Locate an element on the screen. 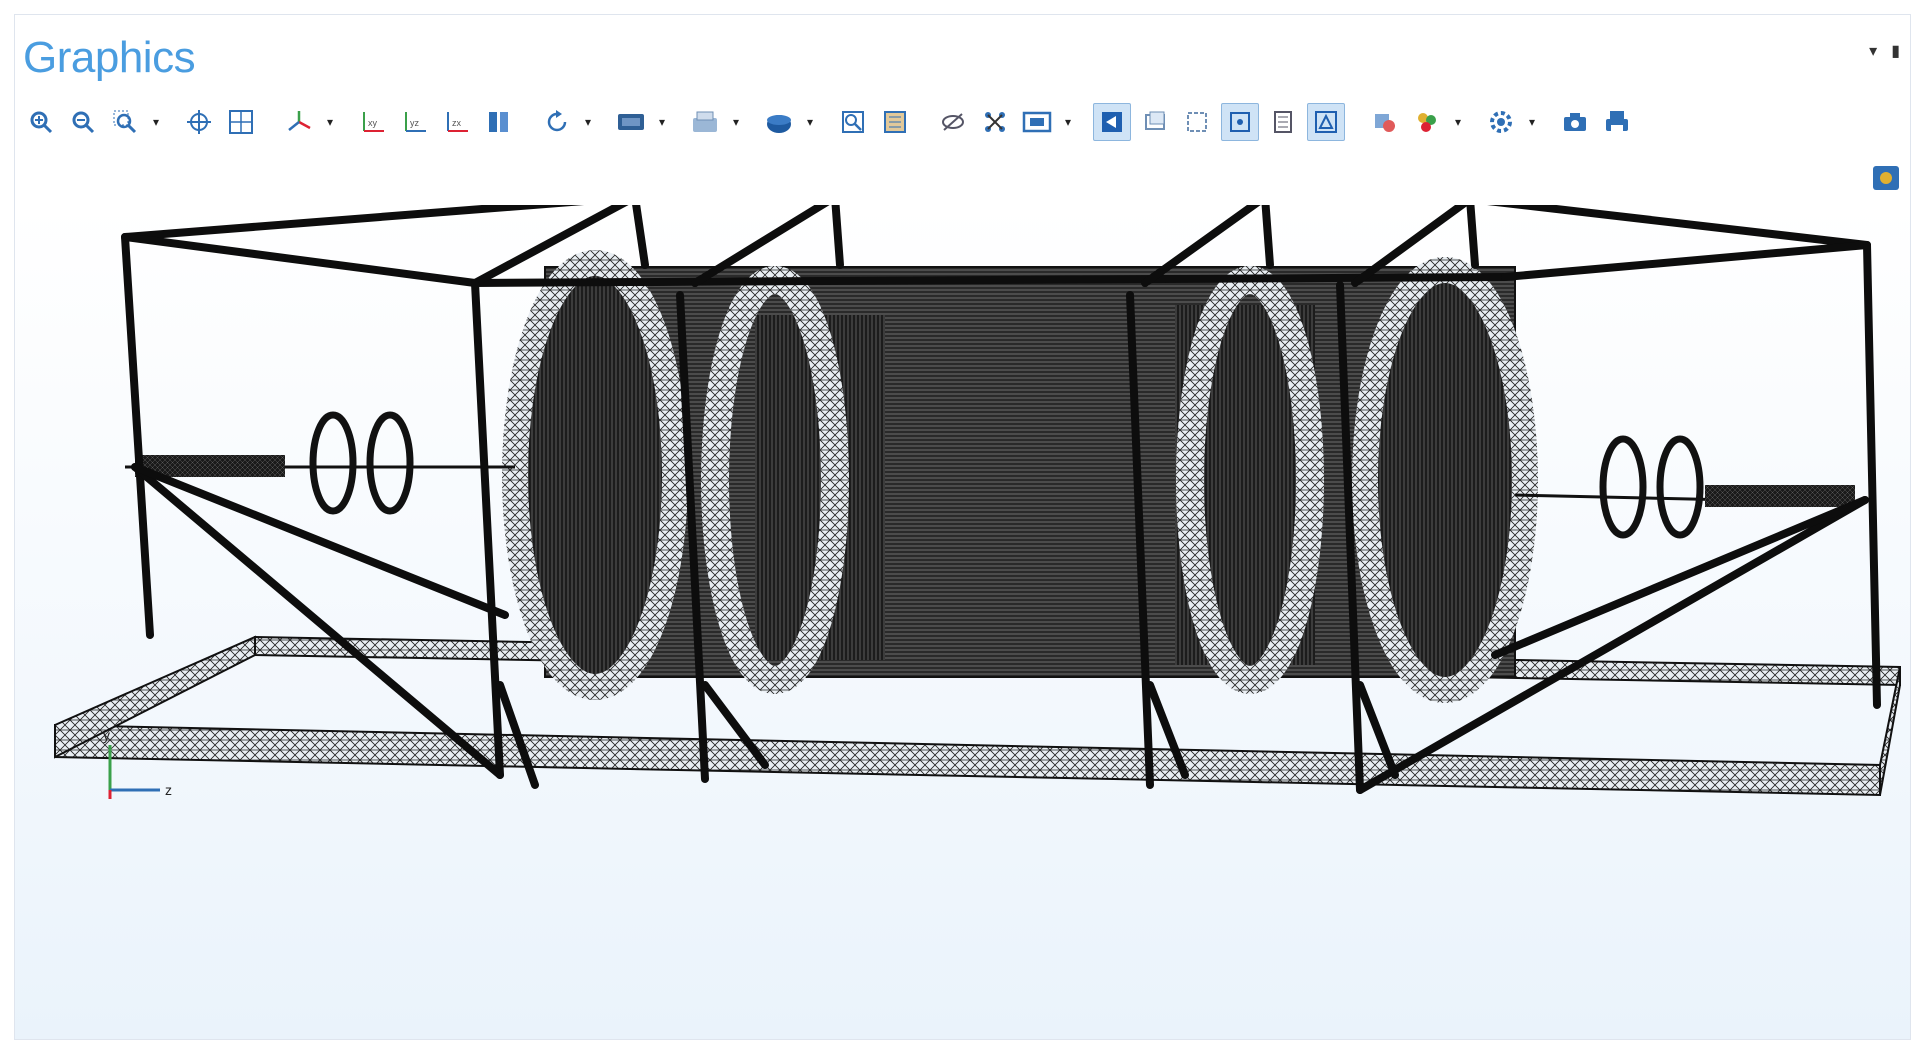 This screenshot has height=1050, width=1923. plot-settings-icon is located at coordinates (1886, 178).